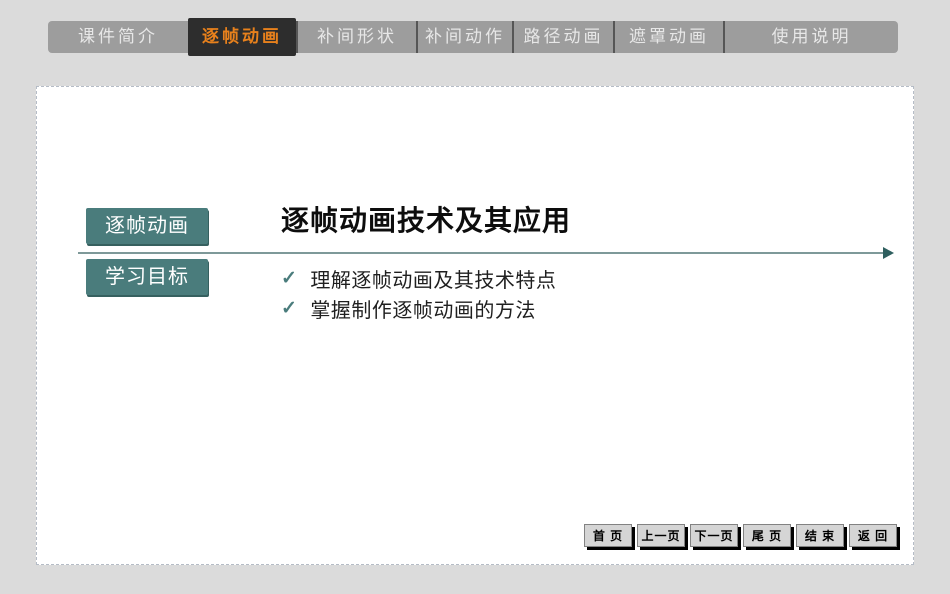 The height and width of the screenshot is (594, 950). Describe the element at coordinates (118, 37) in the screenshot. I see `tab-course-intro: 课件简介` at that location.